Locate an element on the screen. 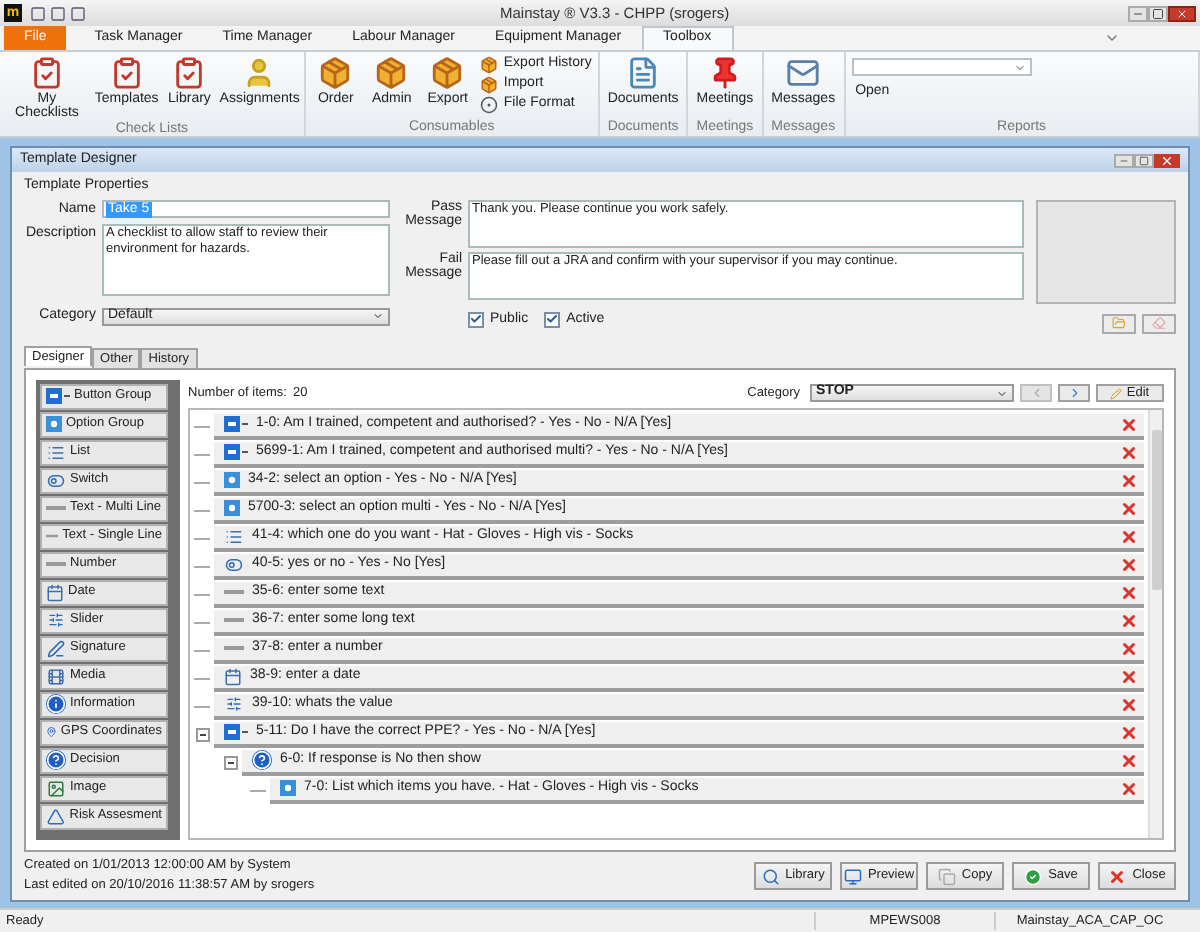  radio-icon is located at coordinates (488, 105).